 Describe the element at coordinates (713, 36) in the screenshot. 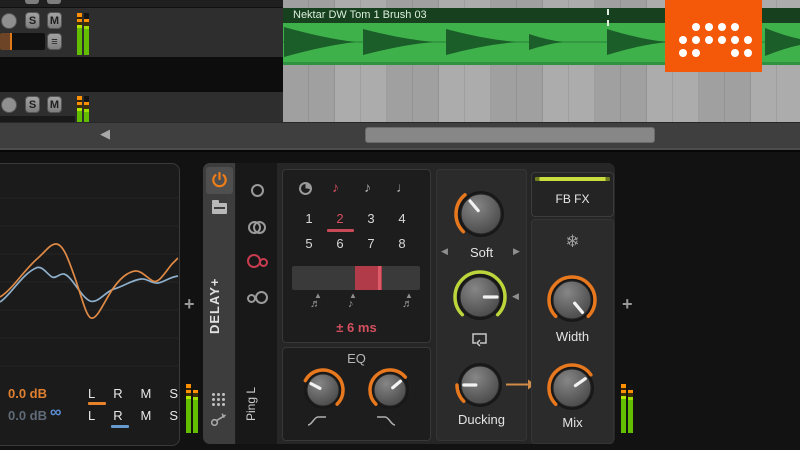

I see `bitwig-logo` at that location.